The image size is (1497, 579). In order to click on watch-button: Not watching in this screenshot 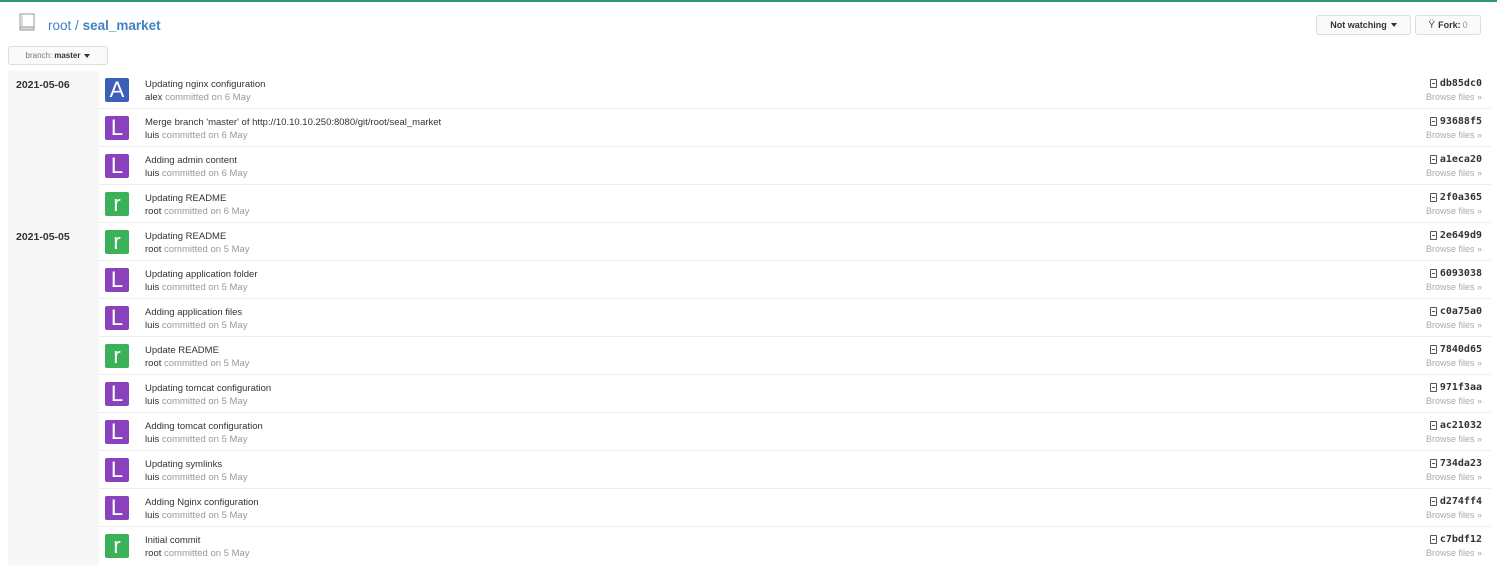, I will do `click(1363, 25)`.